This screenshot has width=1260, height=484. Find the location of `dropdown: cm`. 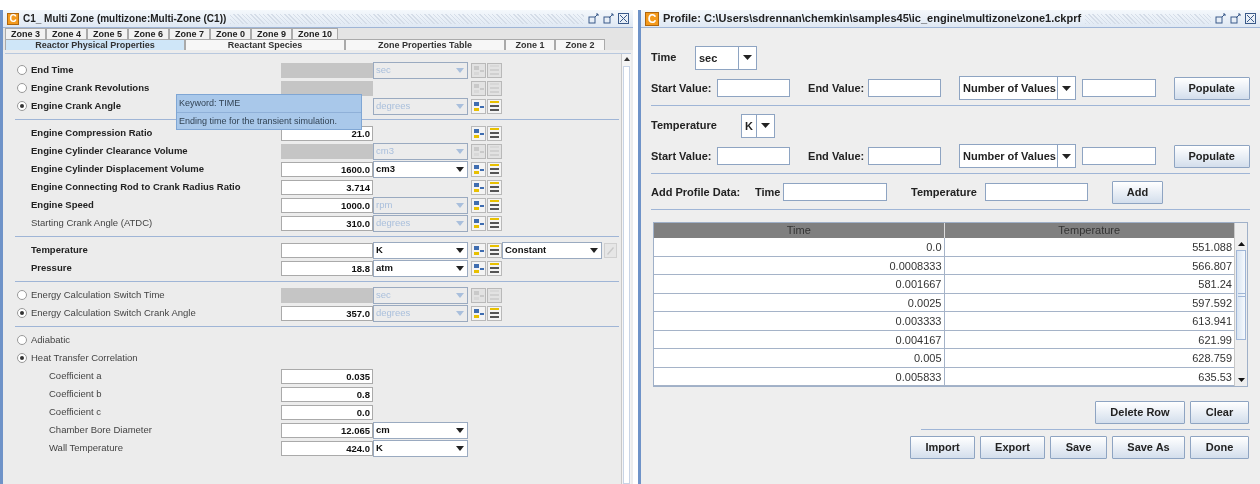

dropdown: cm is located at coordinates (420, 430).